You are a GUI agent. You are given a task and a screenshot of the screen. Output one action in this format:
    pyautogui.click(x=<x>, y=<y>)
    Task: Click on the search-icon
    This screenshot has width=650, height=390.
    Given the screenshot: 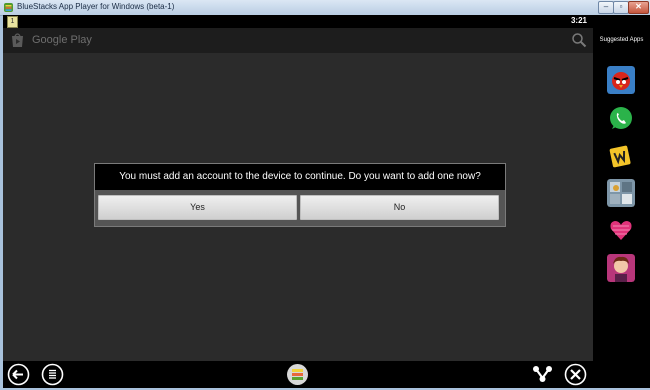 What is the action you would take?
    pyautogui.click(x=579, y=40)
    